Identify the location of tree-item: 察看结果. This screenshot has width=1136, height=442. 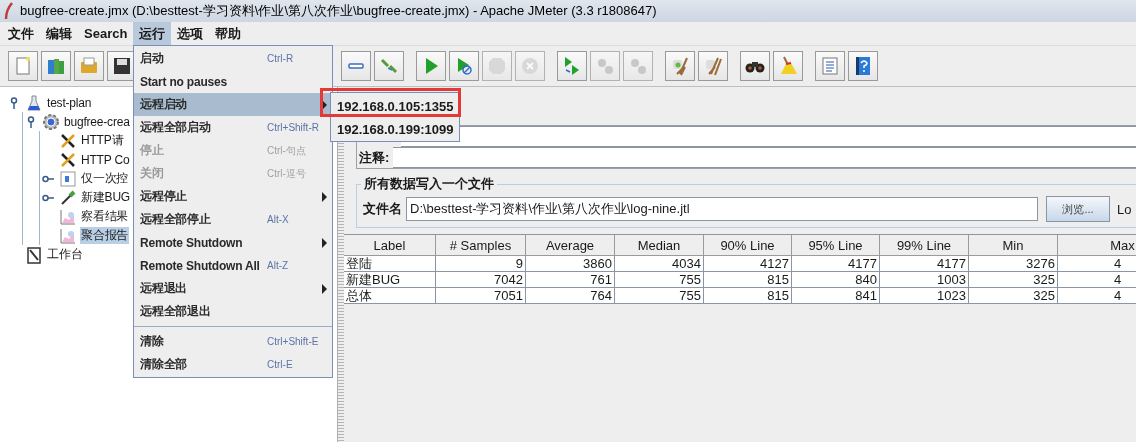
(105, 216).